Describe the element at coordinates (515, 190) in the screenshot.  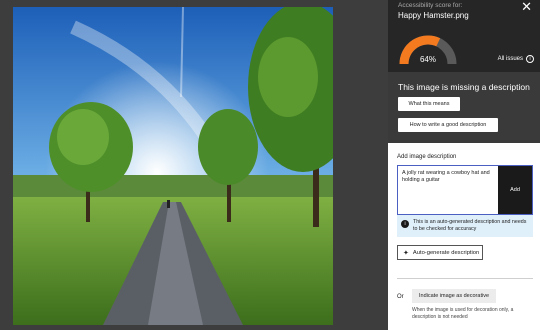
I see `add-button: Add` at that location.